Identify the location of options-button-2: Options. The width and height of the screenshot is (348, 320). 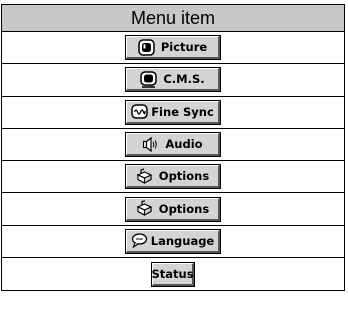
(173, 209).